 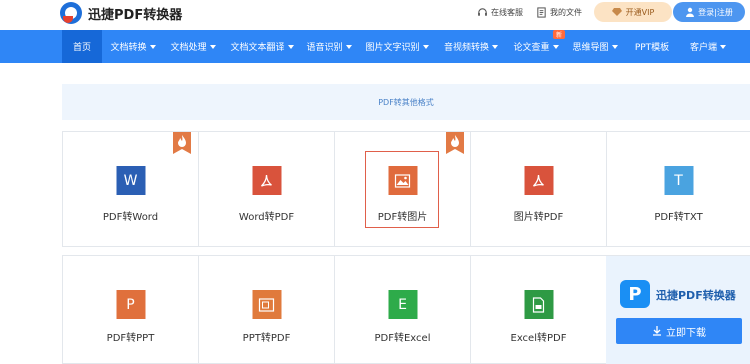 What do you see at coordinates (538, 304) in the screenshot?
I see `xls-file-icon` at bounding box center [538, 304].